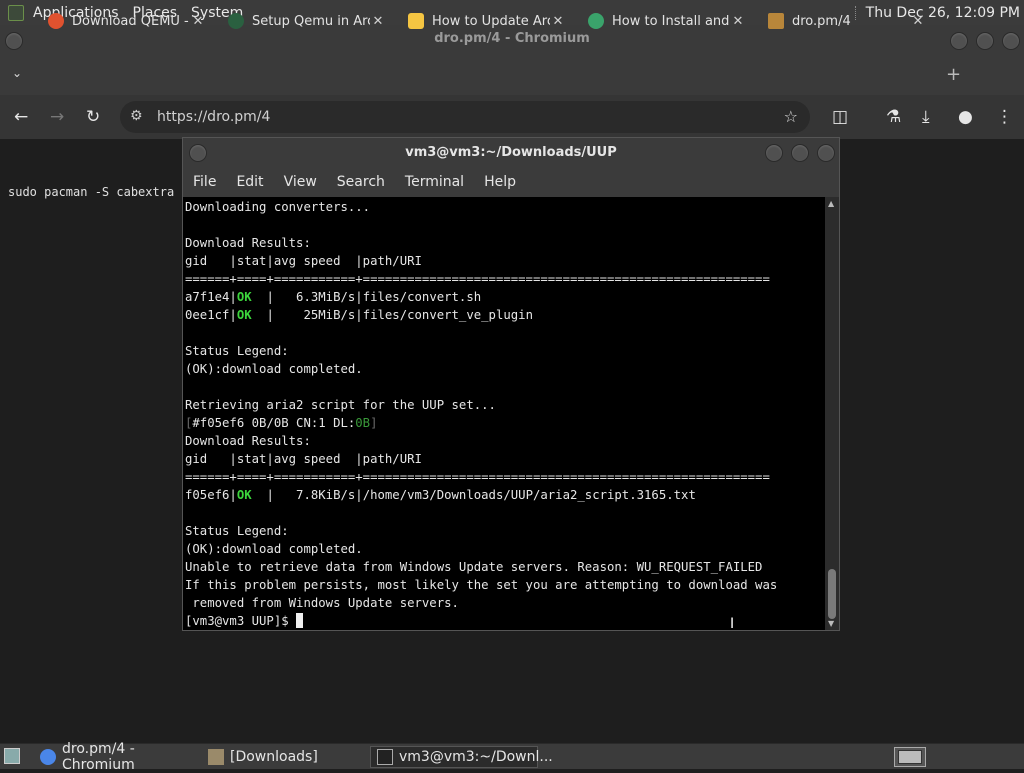 This screenshot has height=773, width=1024. I want to click on show-desktop-icon, so click(12, 756).